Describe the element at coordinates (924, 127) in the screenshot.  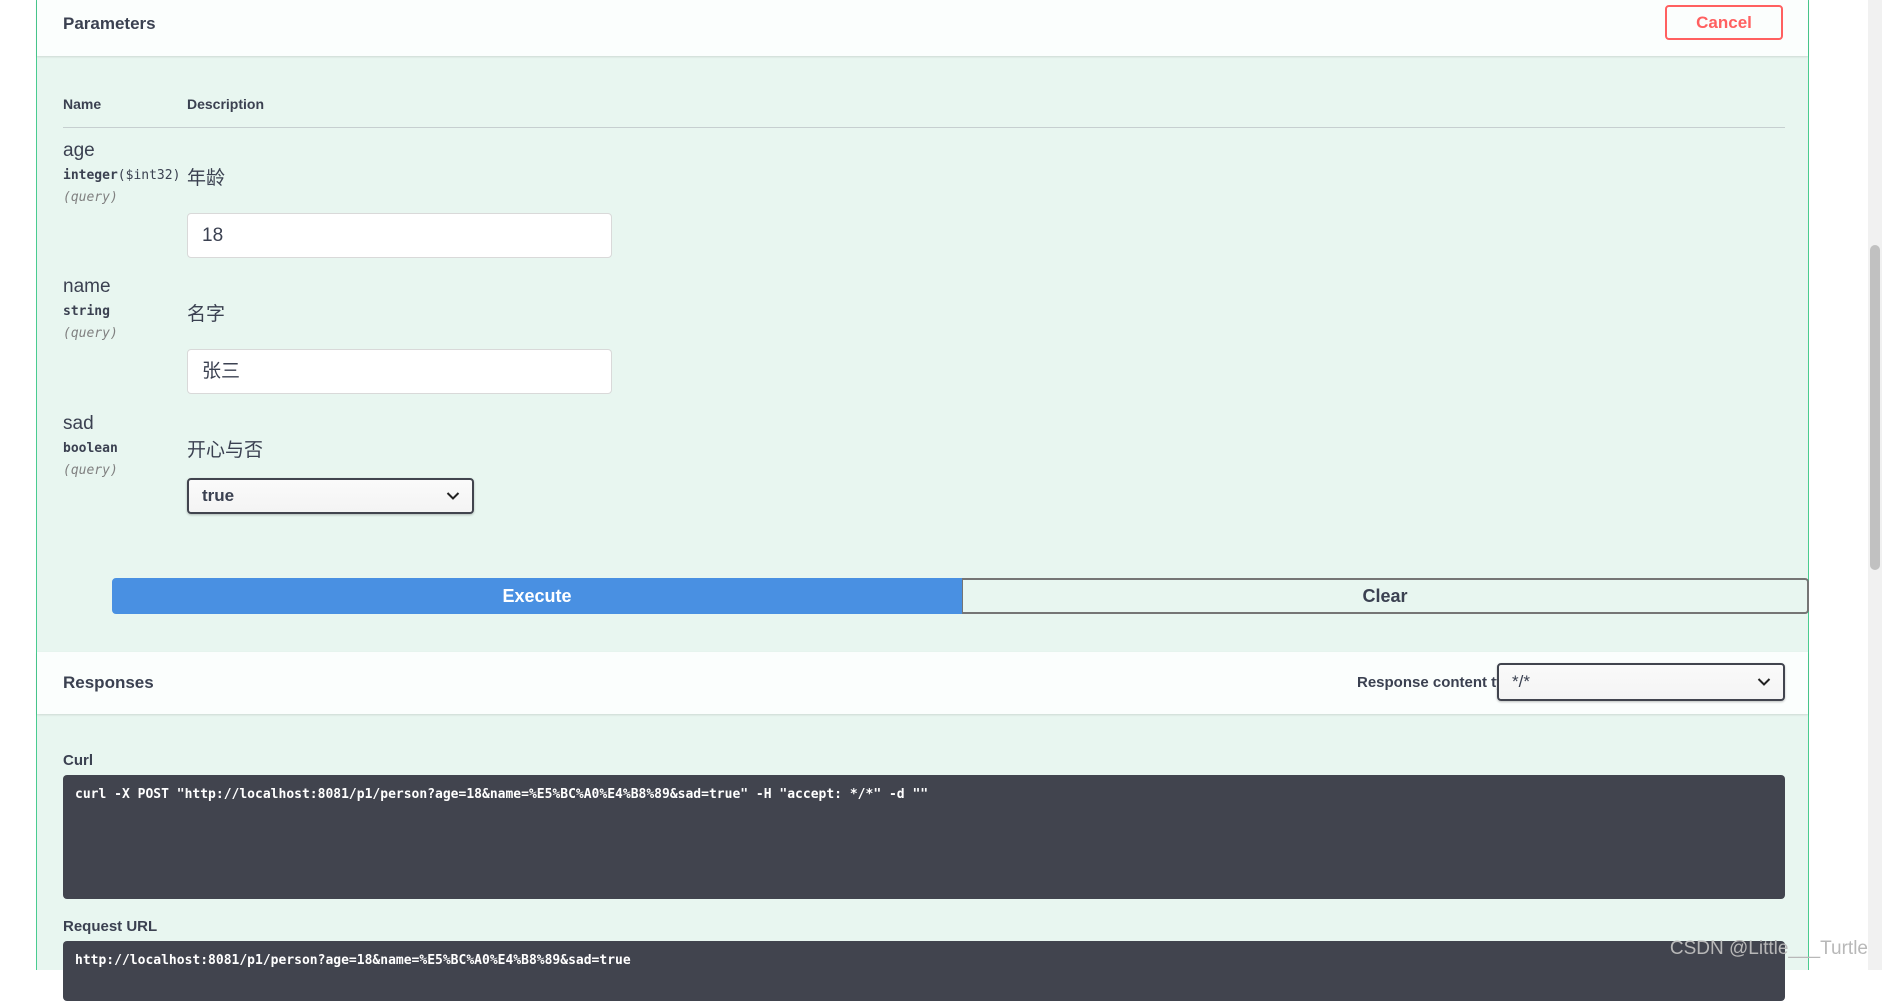
I see `header-divider` at that location.